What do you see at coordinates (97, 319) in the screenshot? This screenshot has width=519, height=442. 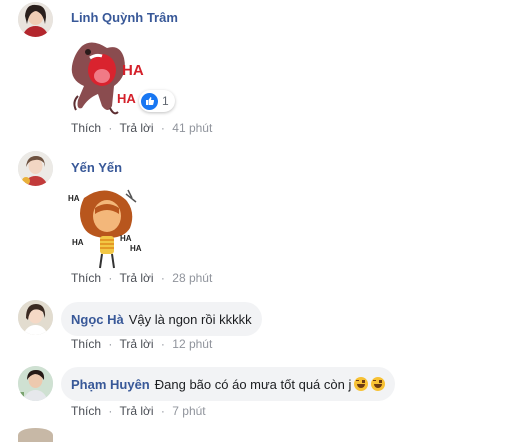 I see `commenter-name: Ngọc Hà` at bounding box center [97, 319].